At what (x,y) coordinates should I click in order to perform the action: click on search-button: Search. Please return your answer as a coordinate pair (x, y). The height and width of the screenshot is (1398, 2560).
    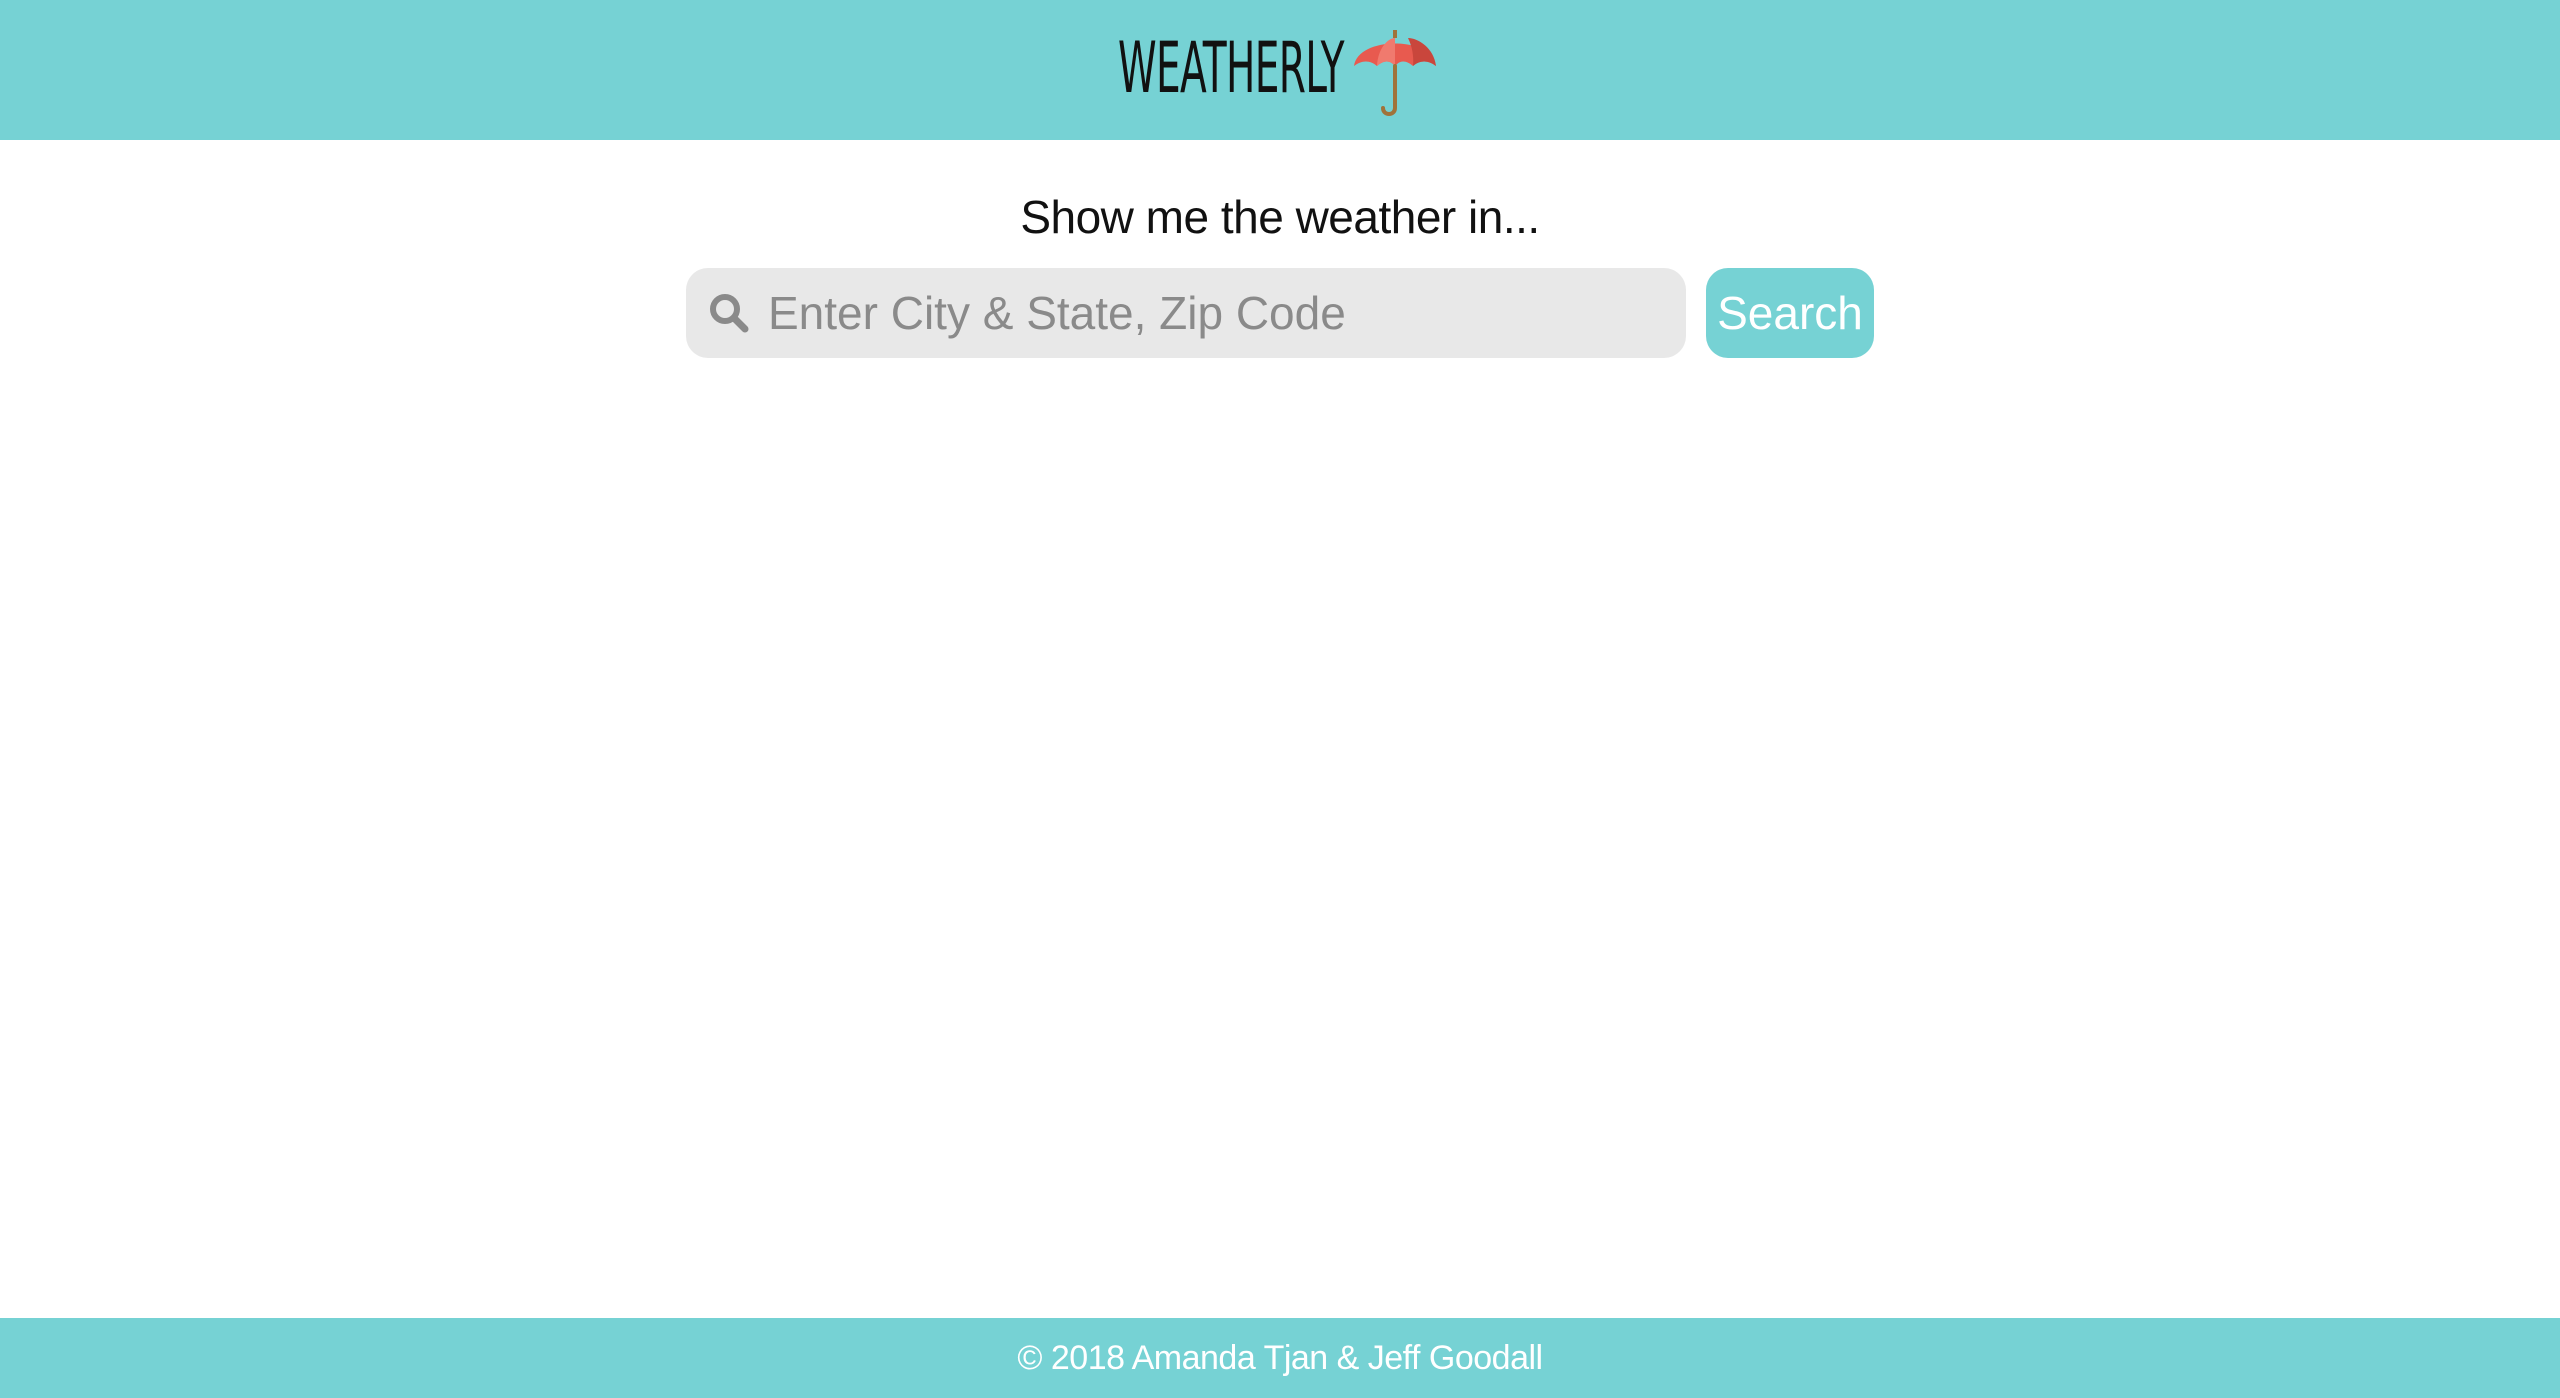
    Looking at the image, I should click on (1790, 313).